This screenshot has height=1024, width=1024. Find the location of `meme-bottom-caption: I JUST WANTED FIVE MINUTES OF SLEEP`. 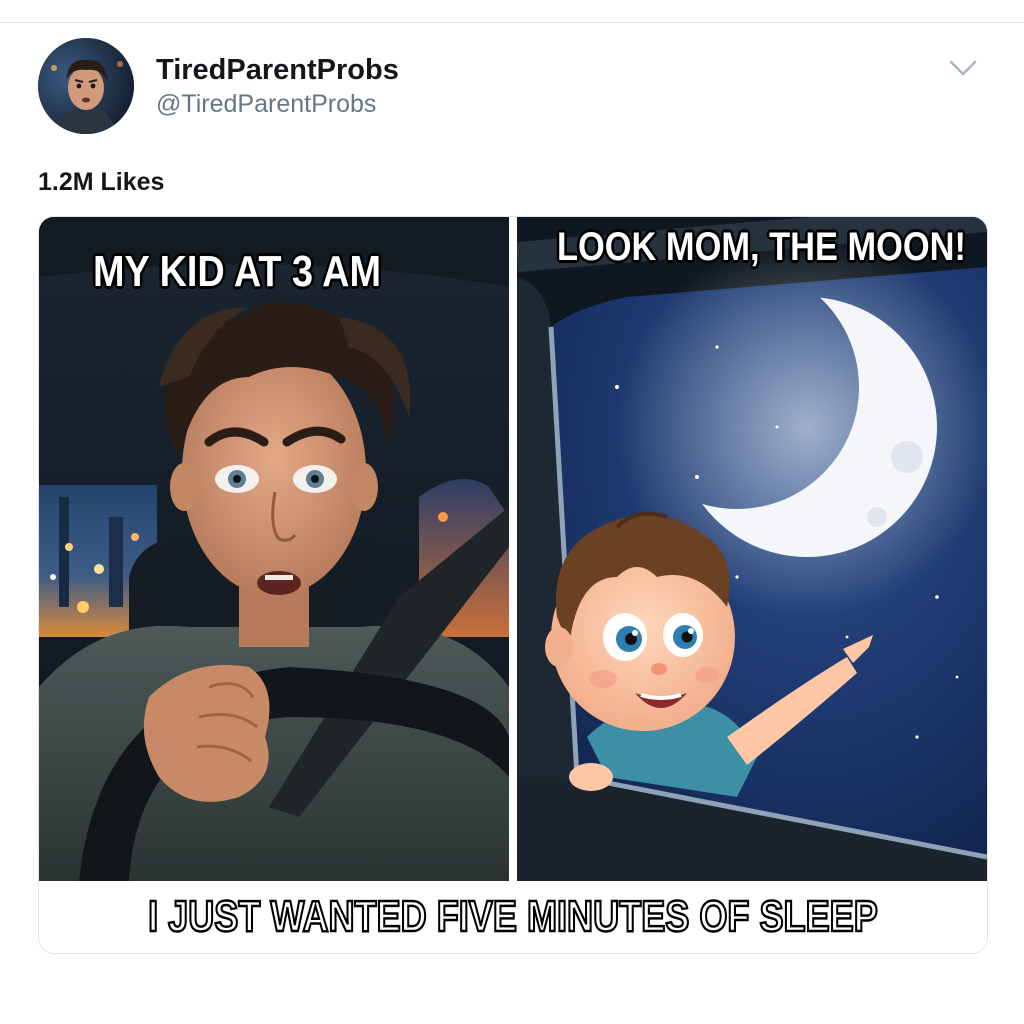

meme-bottom-caption: I JUST WANTED FIVE MINUTES OF SLEEP is located at coordinates (513, 917).